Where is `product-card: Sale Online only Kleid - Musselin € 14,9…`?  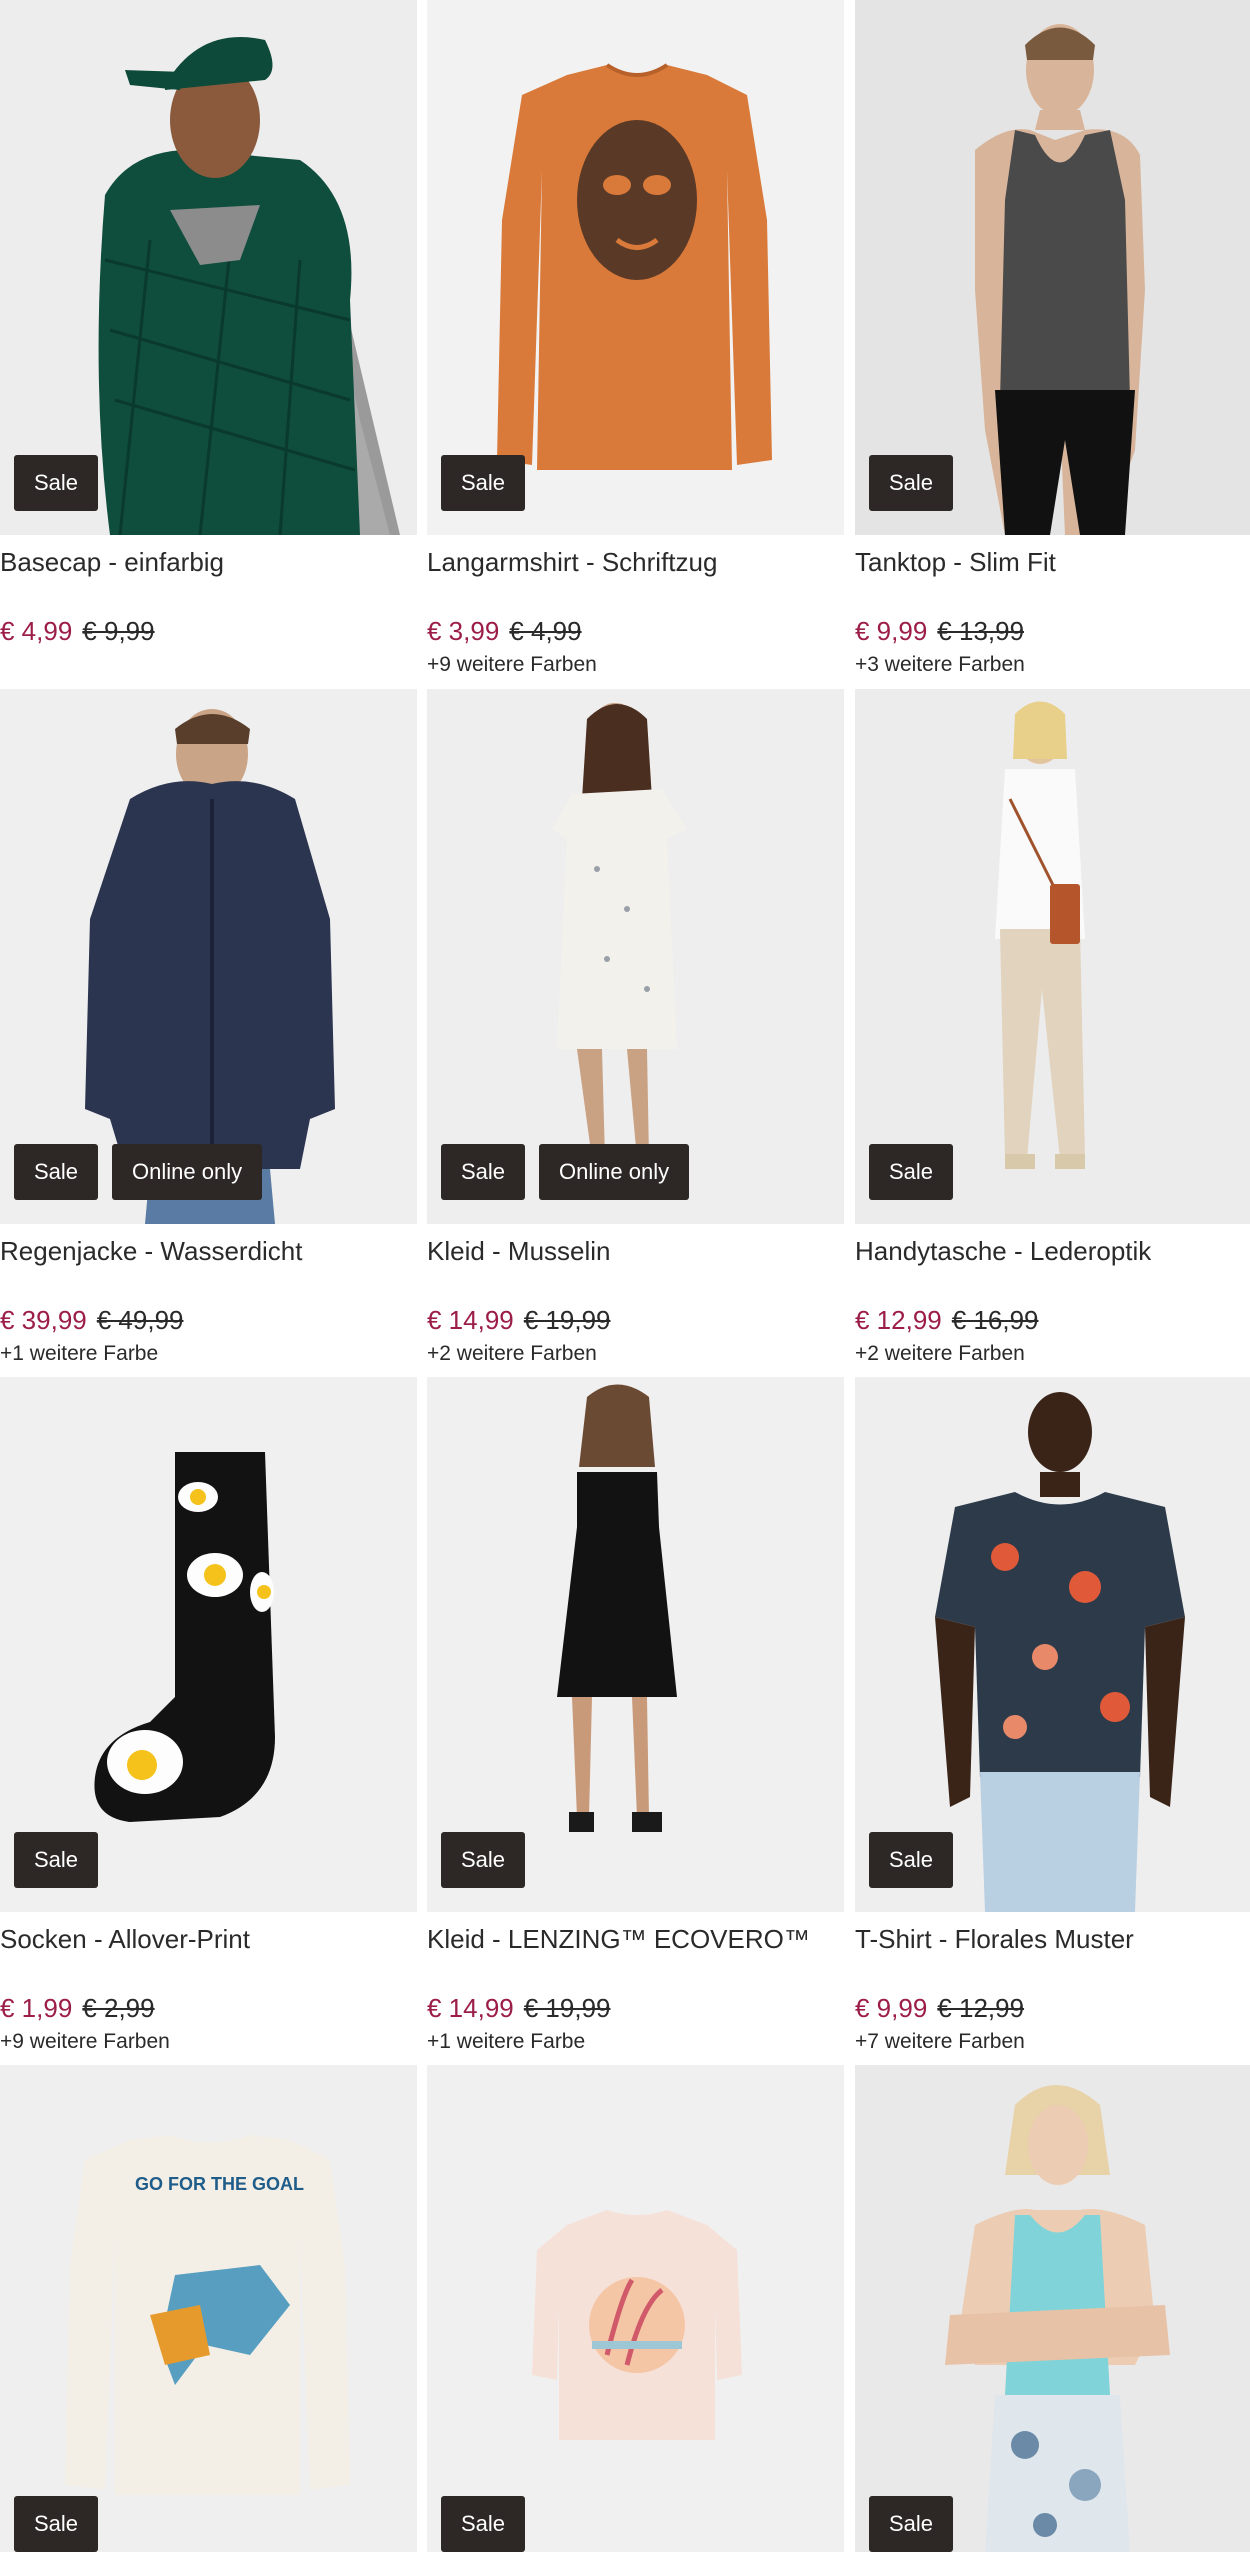
product-card: Sale Online only Kleid - Musselin € 14,9… is located at coordinates (635, 1028).